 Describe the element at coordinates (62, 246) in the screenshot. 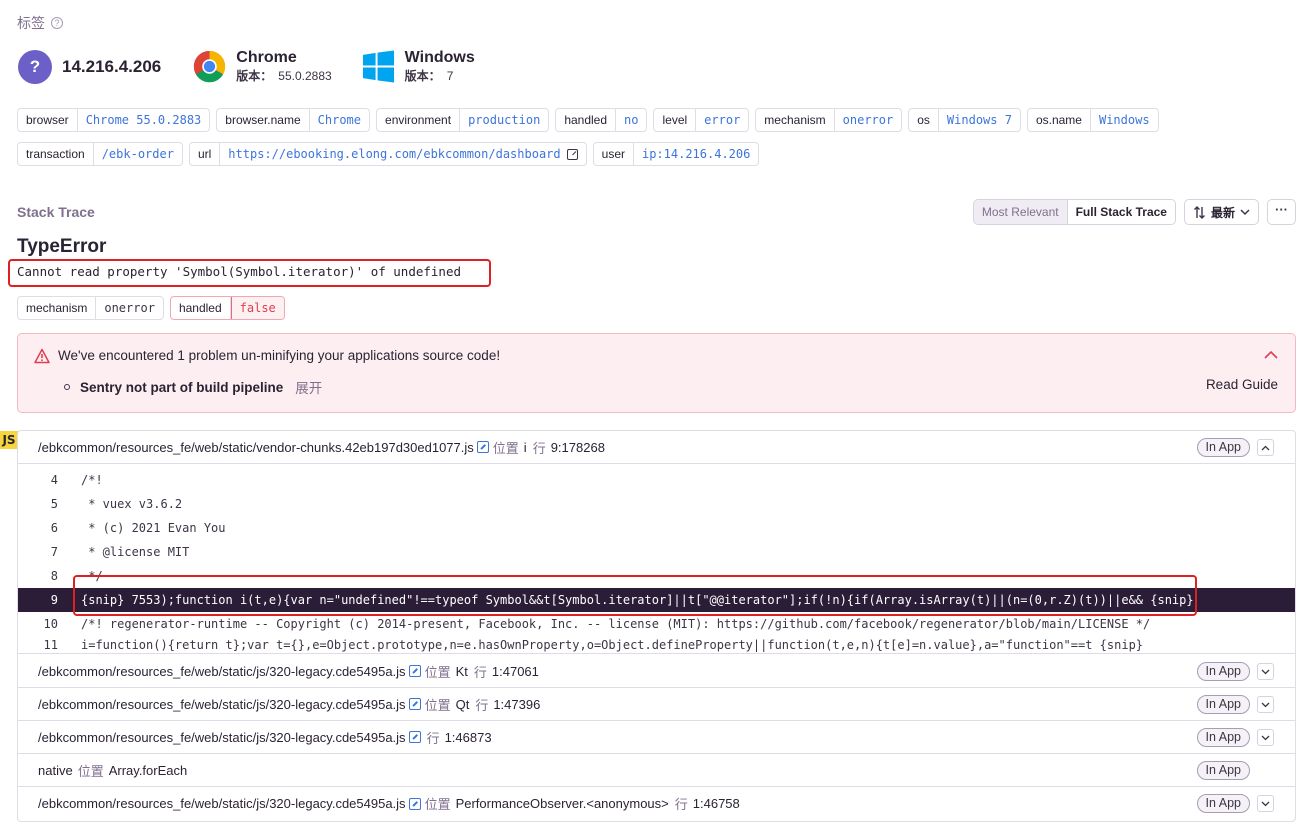

I see `error-type: TypeError` at that location.